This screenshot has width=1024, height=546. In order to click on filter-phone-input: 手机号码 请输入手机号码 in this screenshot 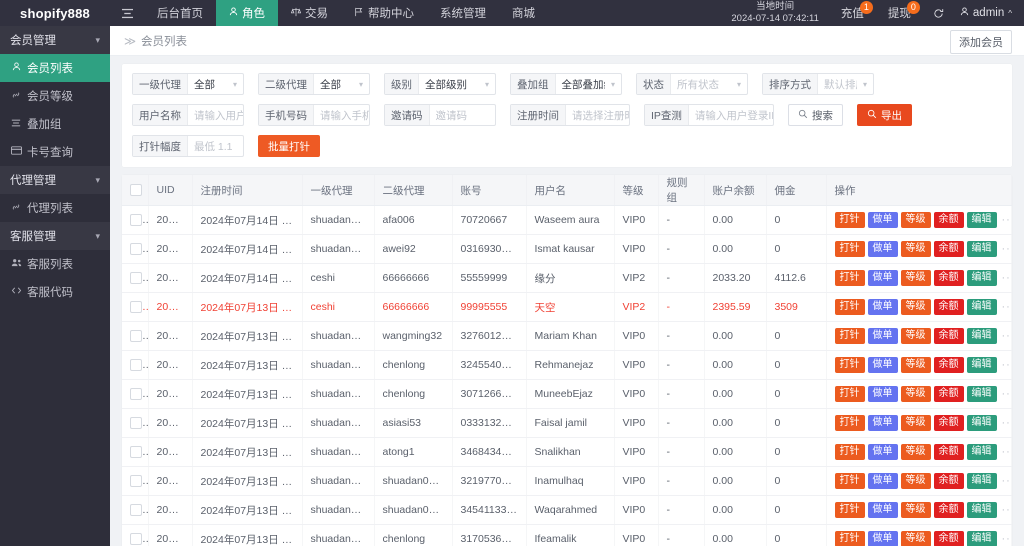, I will do `click(314, 115)`.